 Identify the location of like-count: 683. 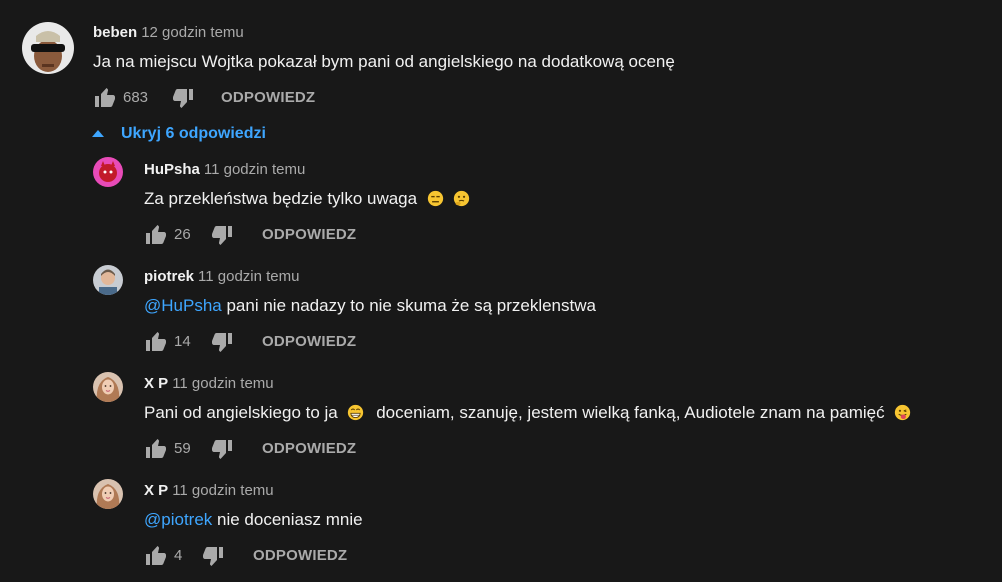
(136, 97).